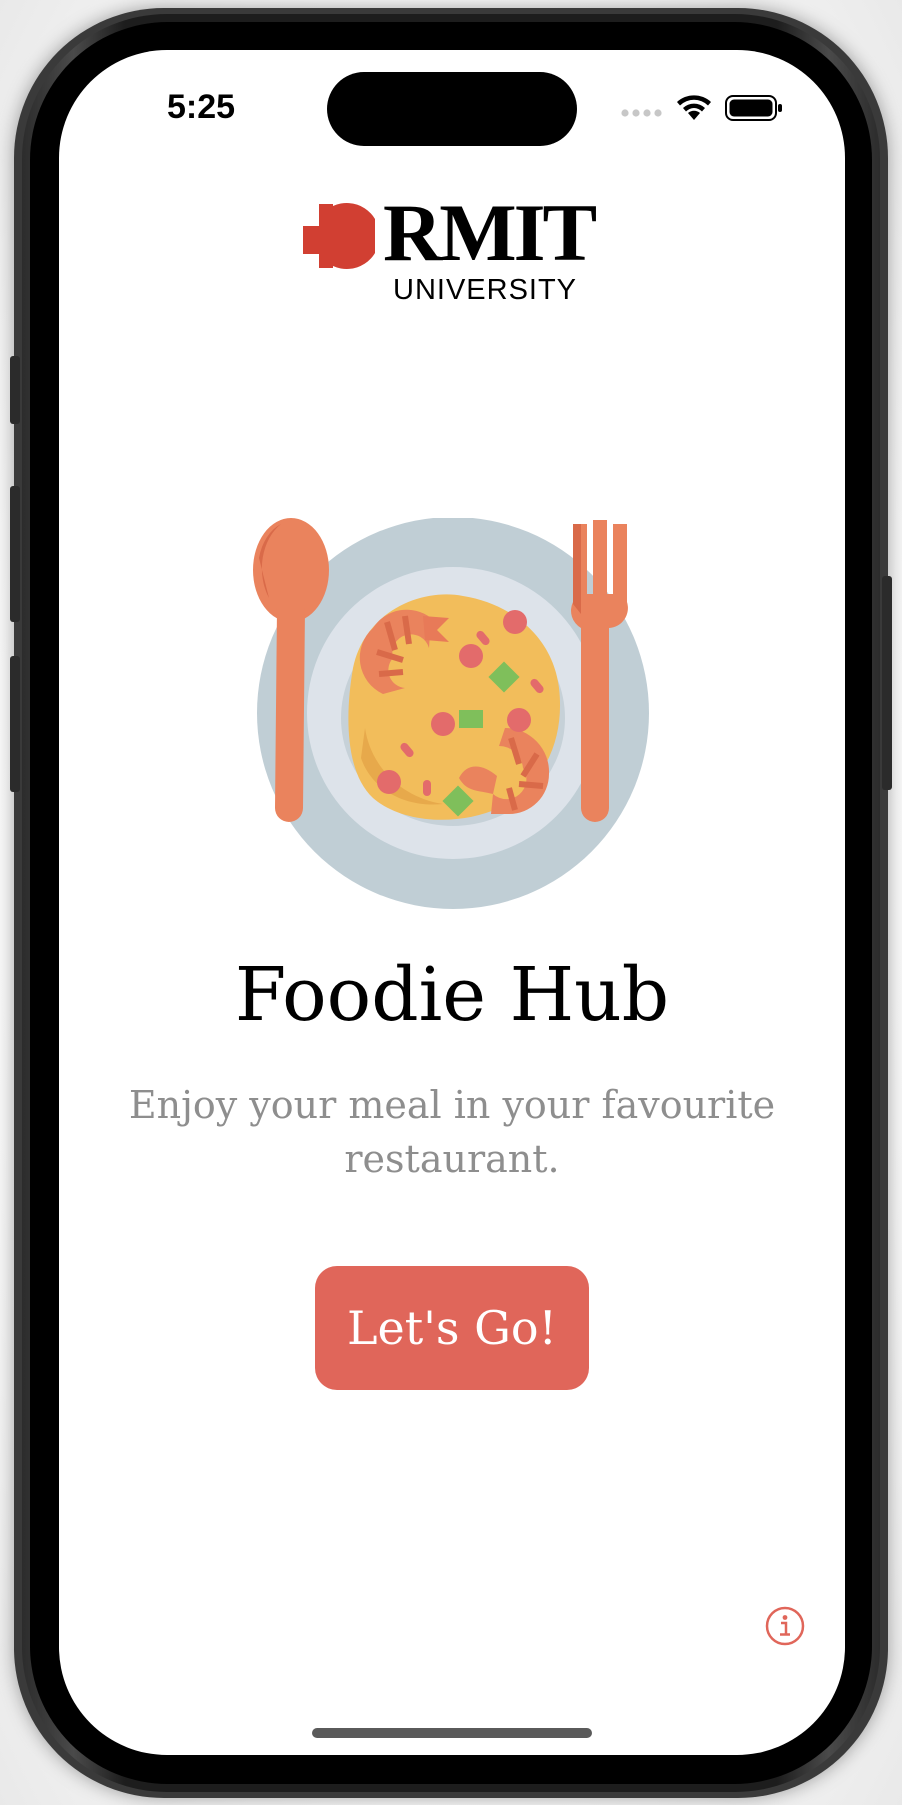 This screenshot has width=902, height=1805. What do you see at coordinates (641, 113) in the screenshot?
I see `cellular-signal-icon` at bounding box center [641, 113].